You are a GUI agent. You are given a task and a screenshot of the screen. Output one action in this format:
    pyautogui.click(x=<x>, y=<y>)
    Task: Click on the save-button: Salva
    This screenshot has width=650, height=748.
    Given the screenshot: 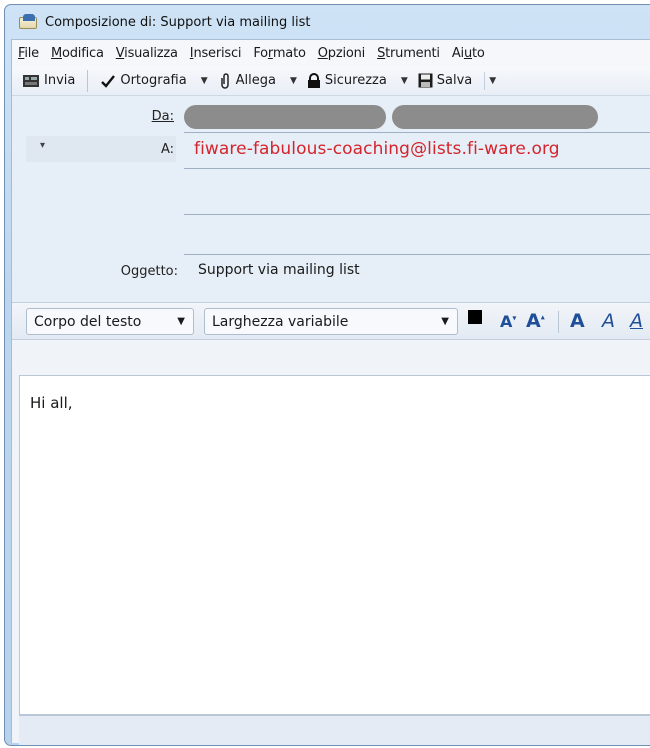 What is the action you would take?
    pyautogui.click(x=445, y=81)
    